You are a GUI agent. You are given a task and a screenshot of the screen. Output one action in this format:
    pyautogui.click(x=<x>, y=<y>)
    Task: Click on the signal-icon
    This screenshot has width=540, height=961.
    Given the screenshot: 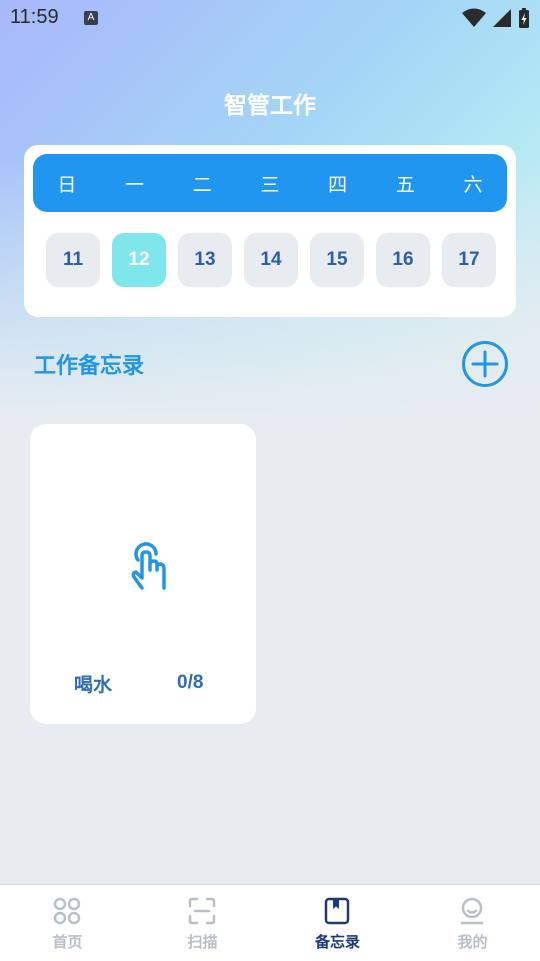 What is the action you would take?
    pyautogui.click(x=502, y=18)
    